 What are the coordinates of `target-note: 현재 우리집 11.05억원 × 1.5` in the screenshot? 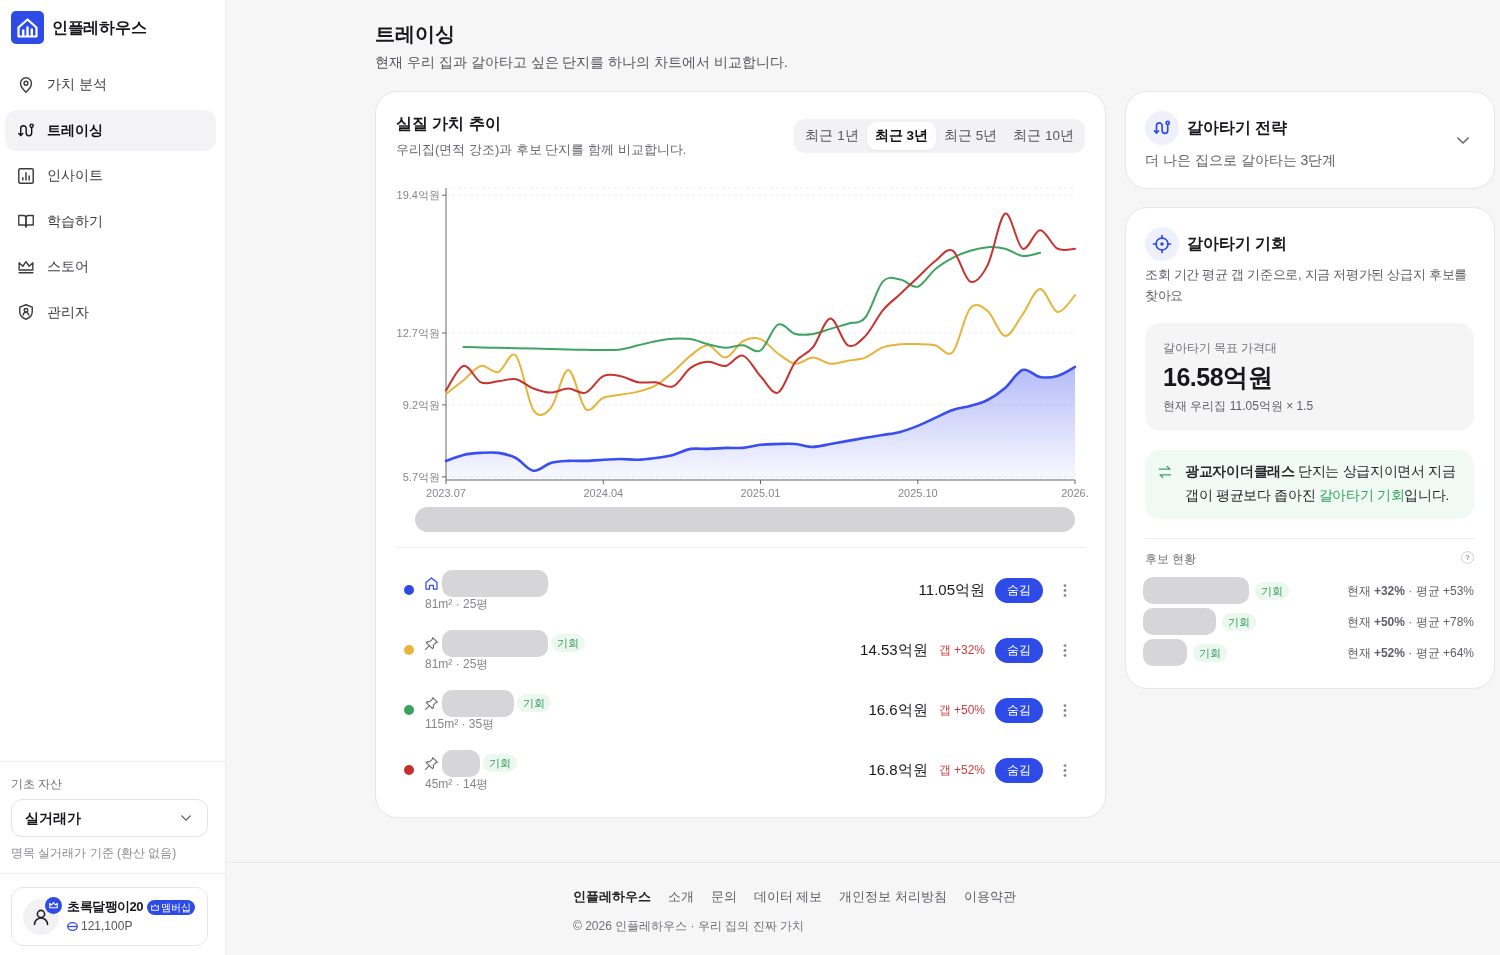 It's located at (1238, 406).